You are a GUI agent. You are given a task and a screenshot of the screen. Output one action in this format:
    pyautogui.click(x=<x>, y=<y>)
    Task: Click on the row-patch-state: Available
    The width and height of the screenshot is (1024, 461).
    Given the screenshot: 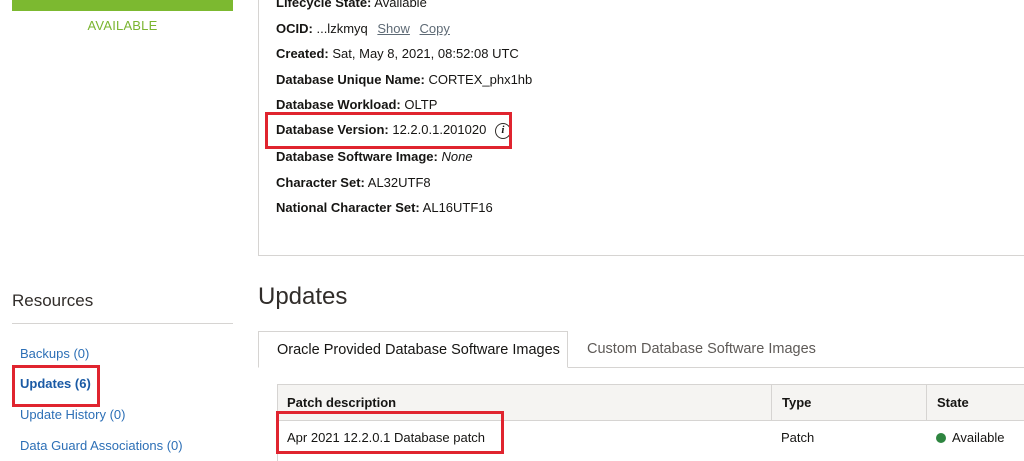 What is the action you would take?
    pyautogui.click(x=970, y=437)
    